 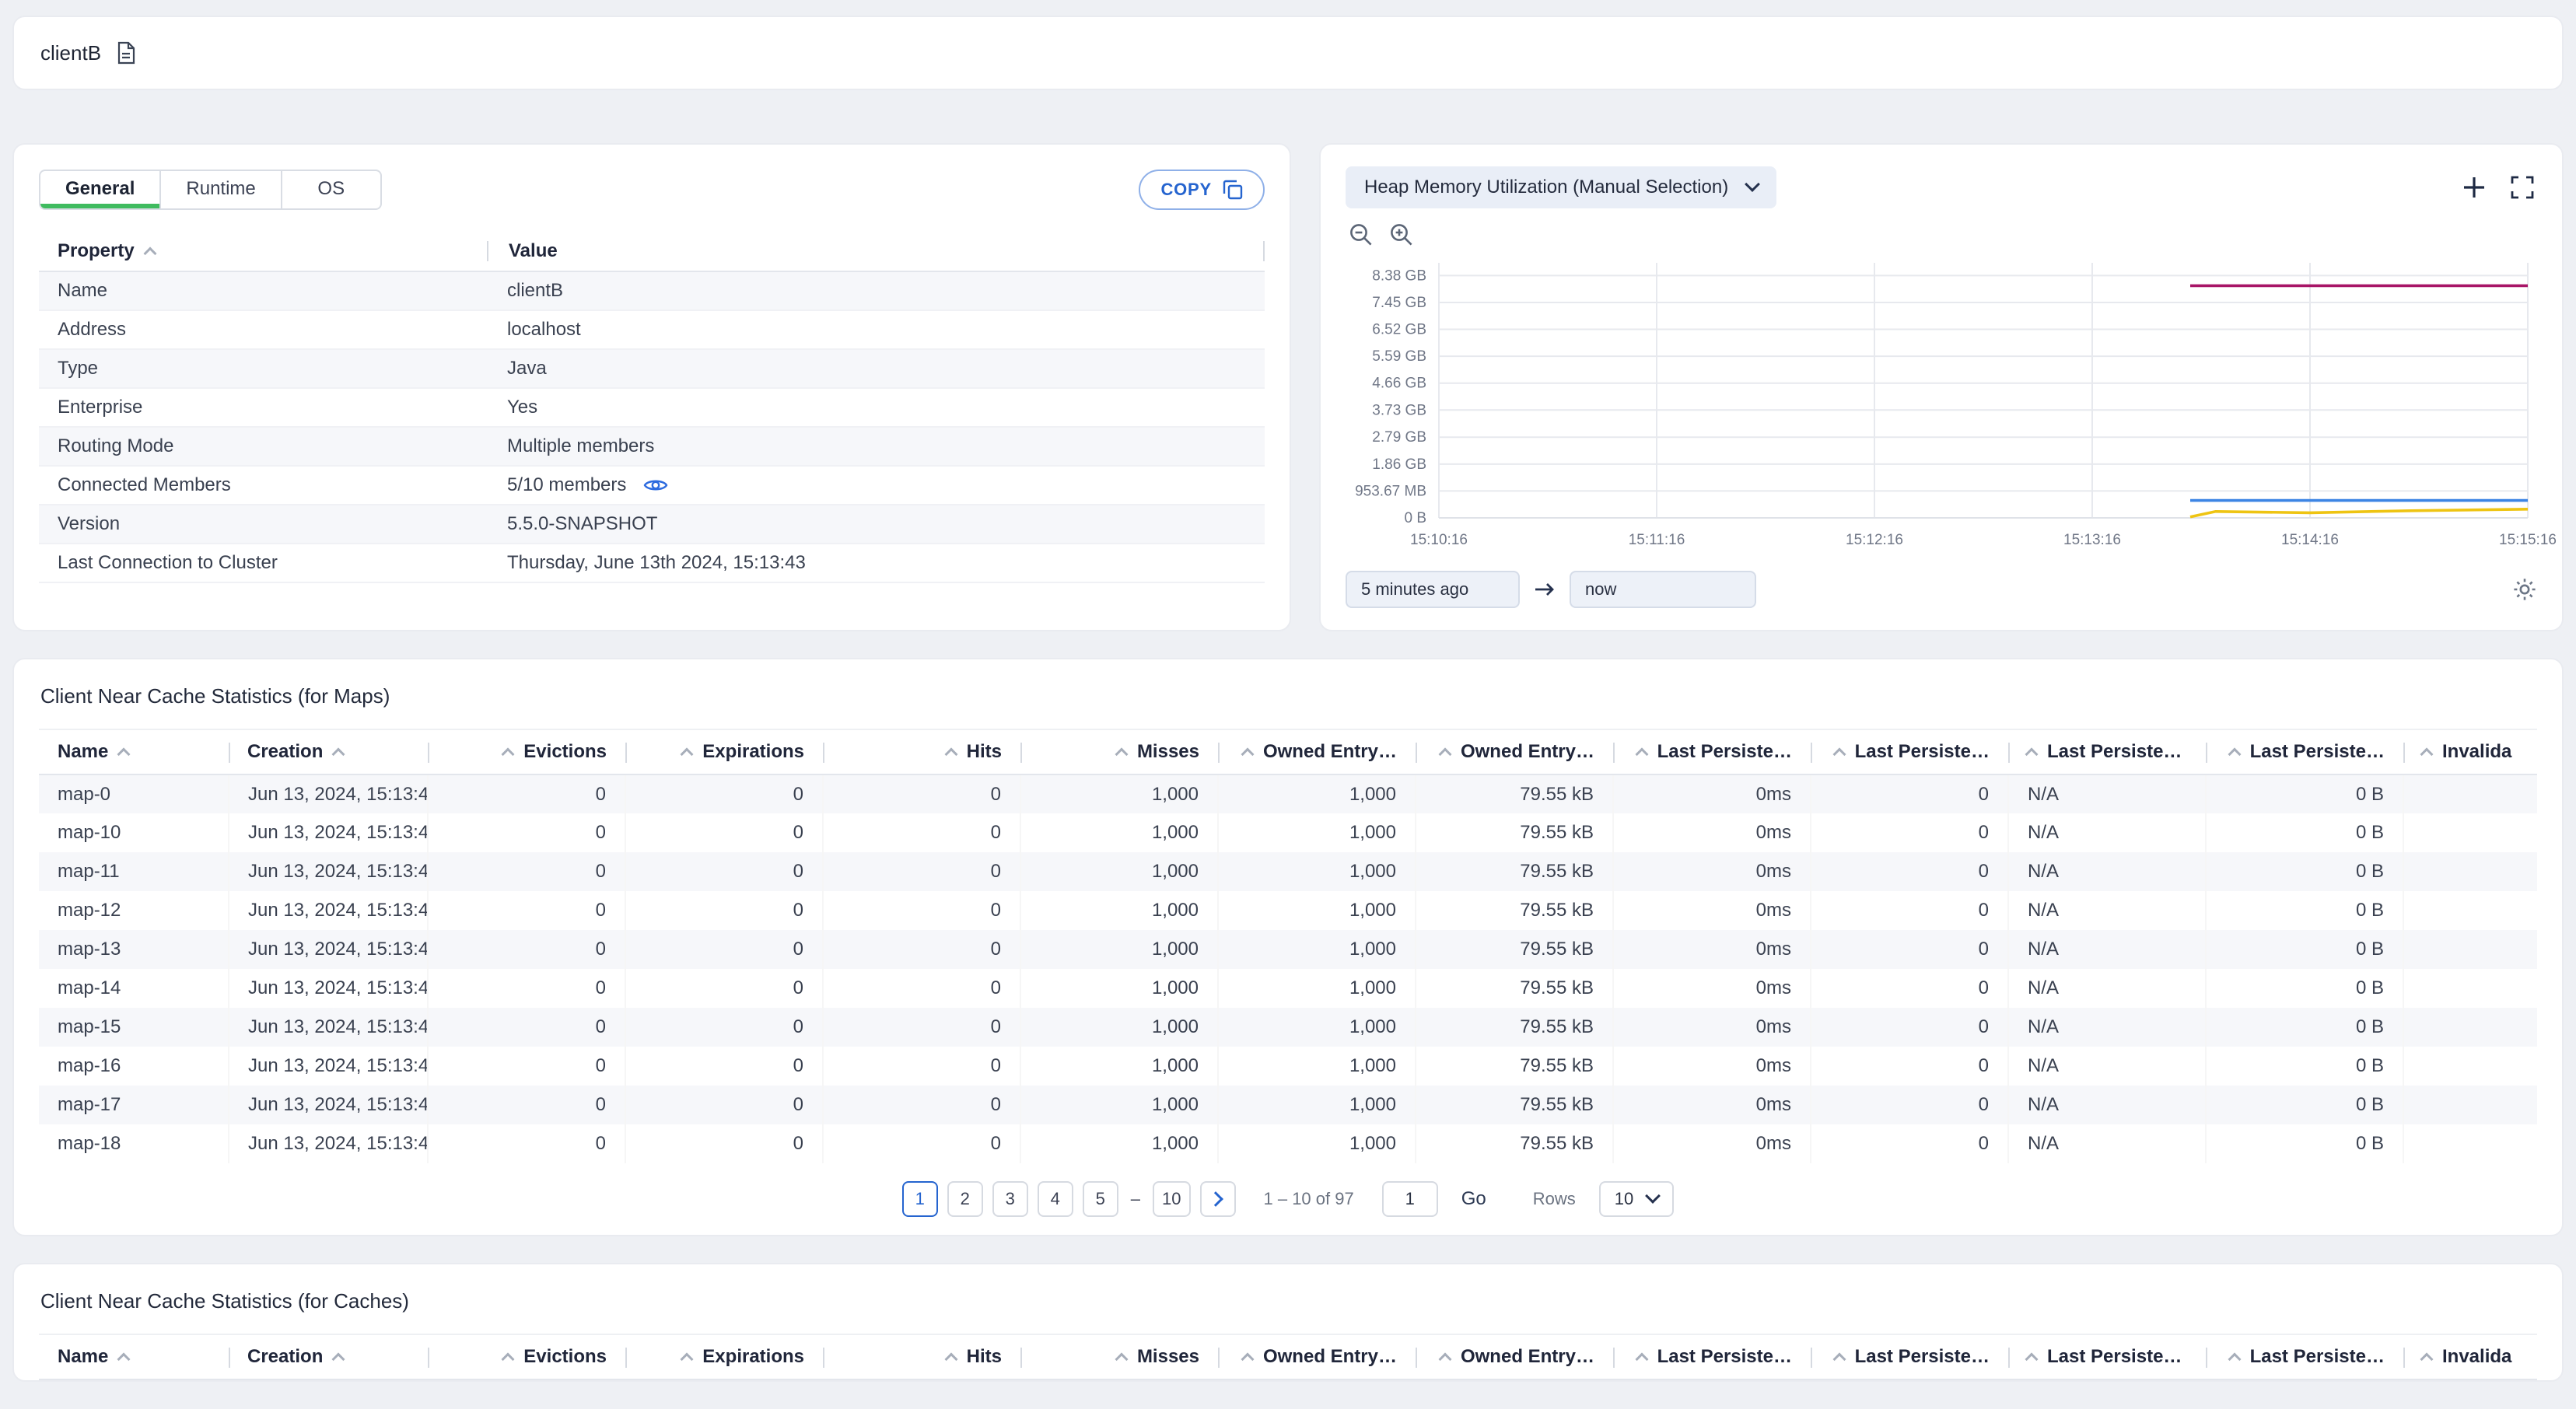 What do you see at coordinates (329, 1027) in the screenshot?
I see `table-cell: Jun 13, 2024, 15:13:45` at bounding box center [329, 1027].